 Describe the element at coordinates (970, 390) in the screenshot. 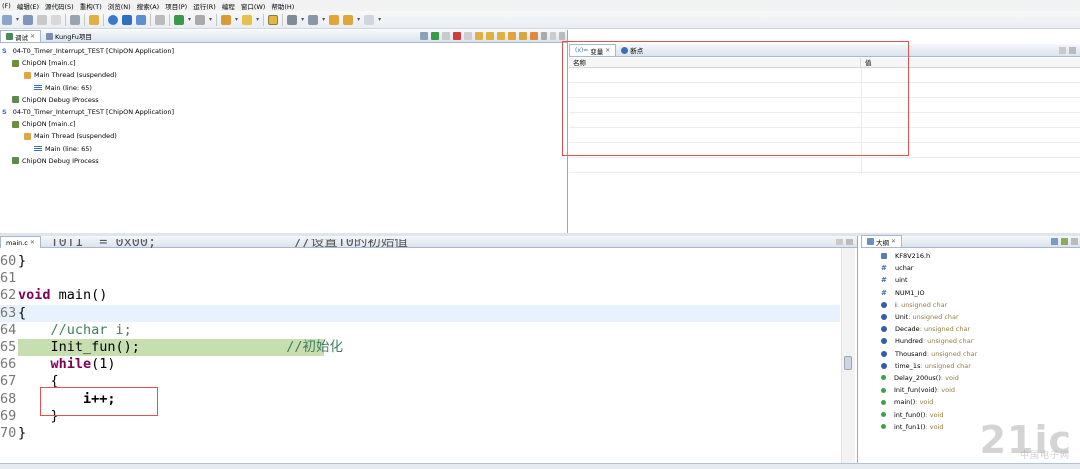

I see `outline-item: Init_fun(void) : void` at that location.